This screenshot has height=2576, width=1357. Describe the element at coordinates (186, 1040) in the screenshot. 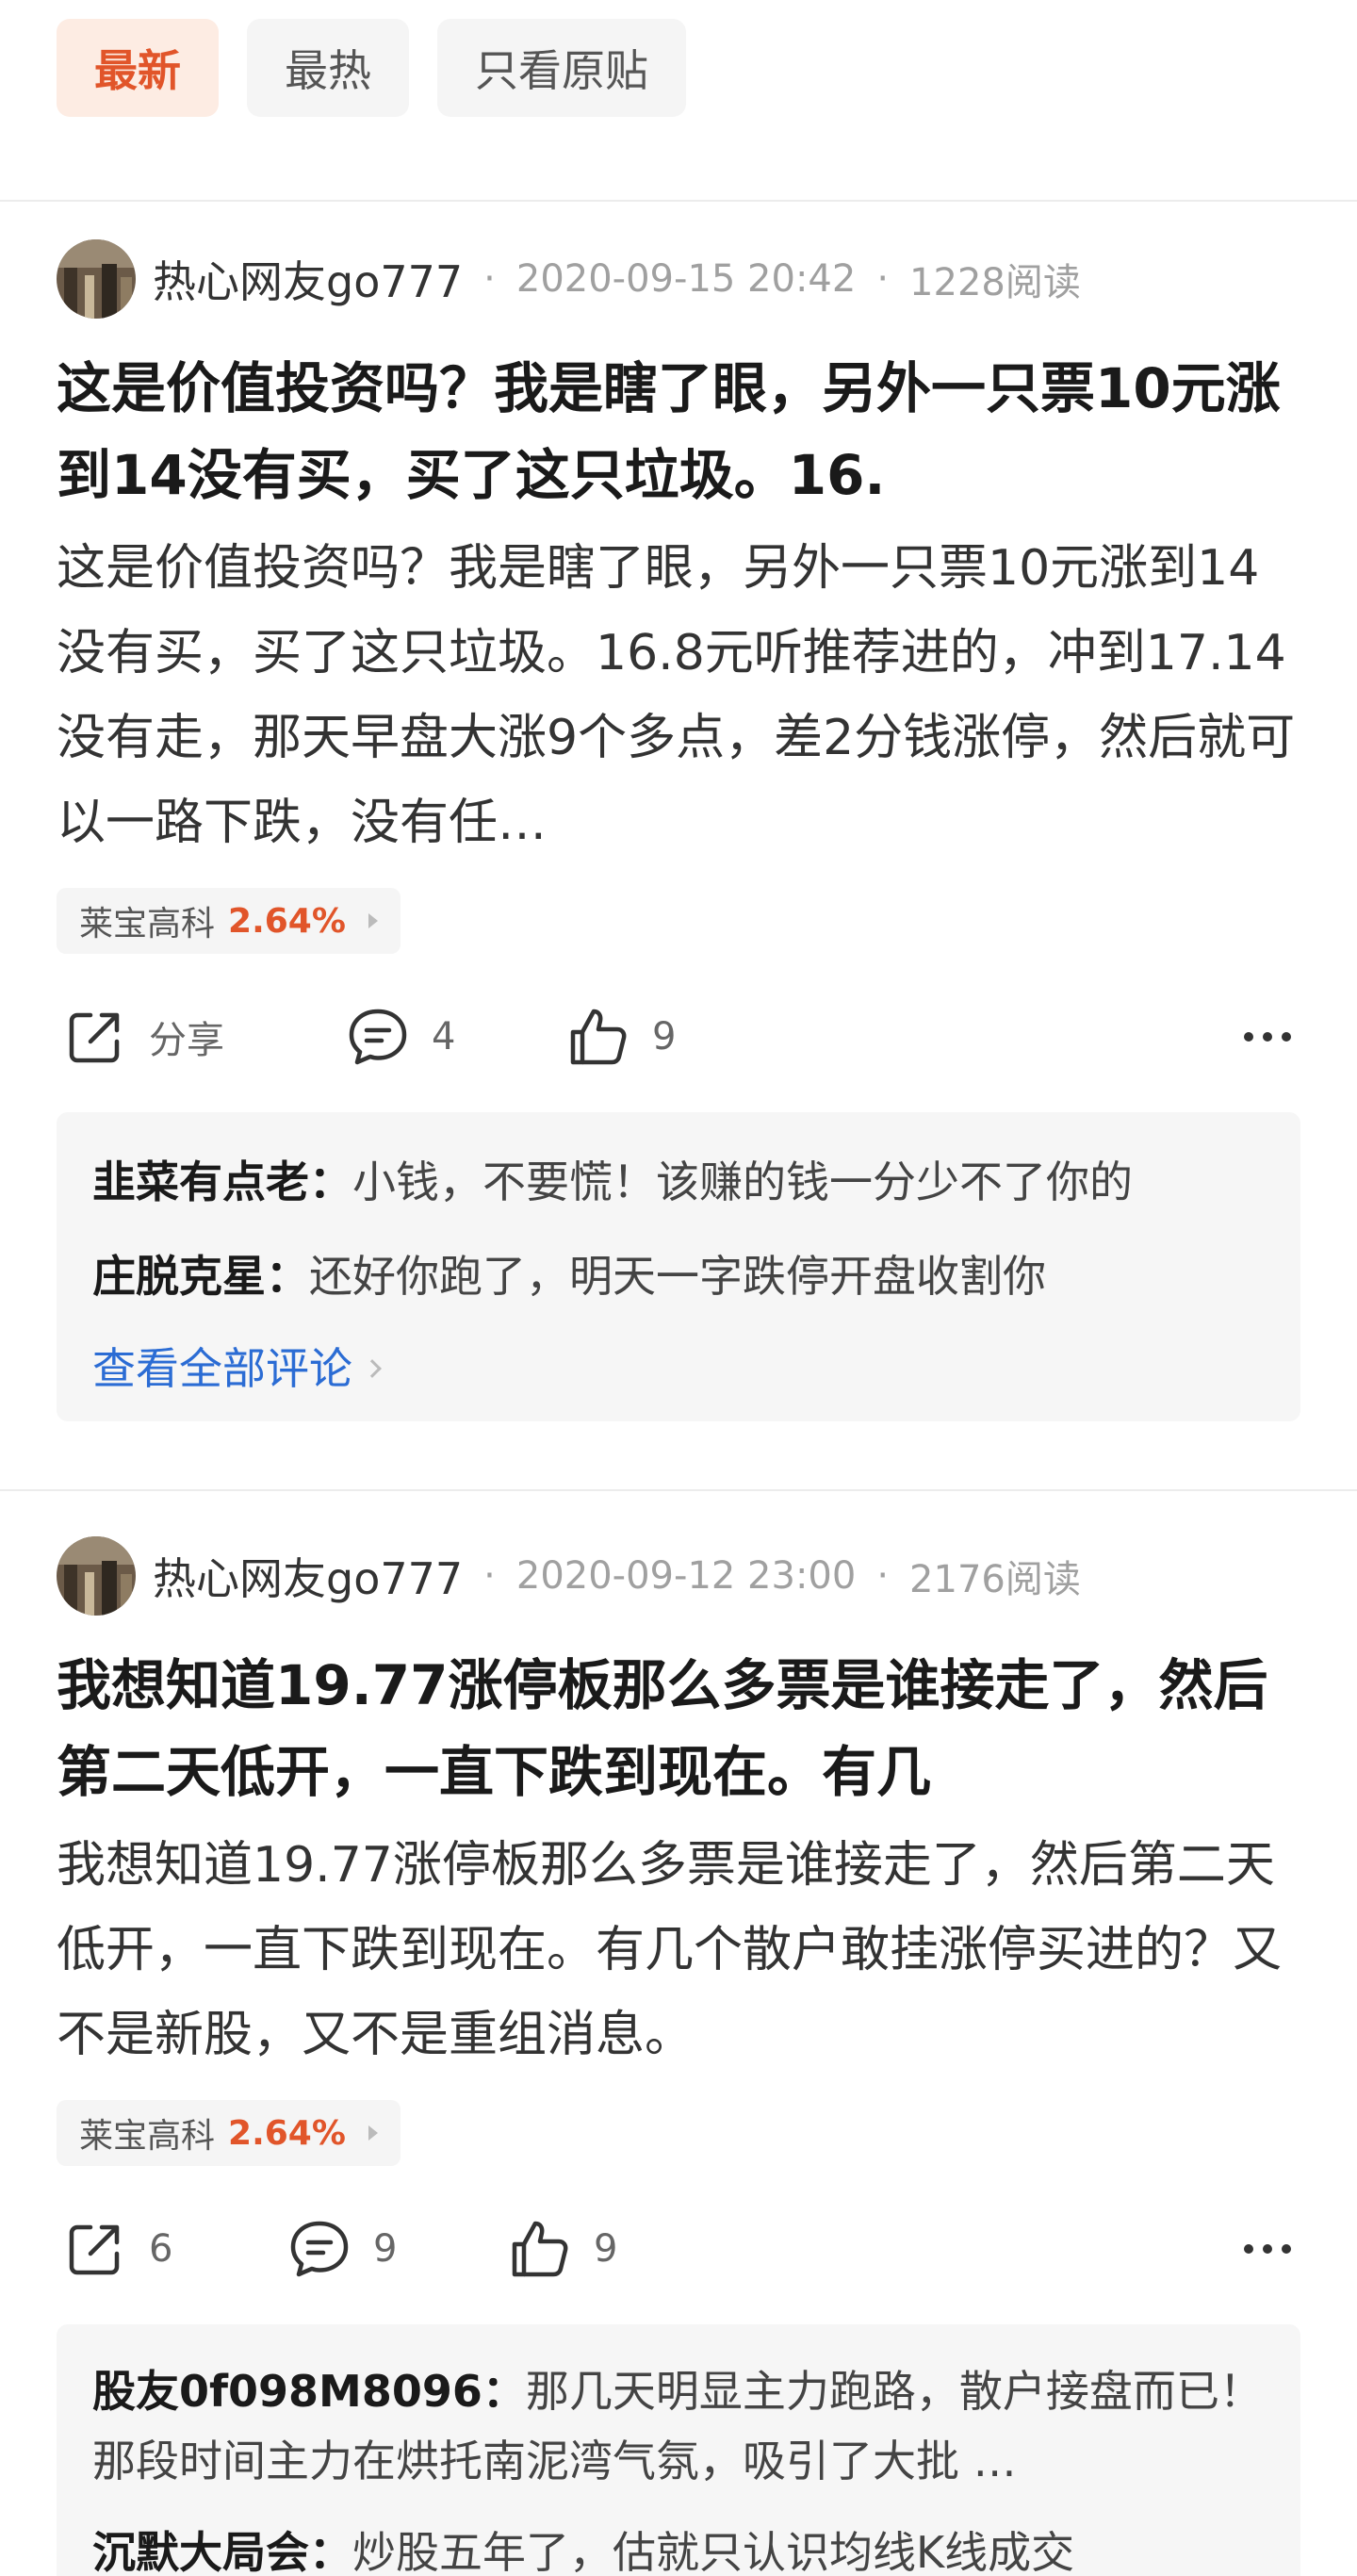

I see `share-label: 分享` at that location.